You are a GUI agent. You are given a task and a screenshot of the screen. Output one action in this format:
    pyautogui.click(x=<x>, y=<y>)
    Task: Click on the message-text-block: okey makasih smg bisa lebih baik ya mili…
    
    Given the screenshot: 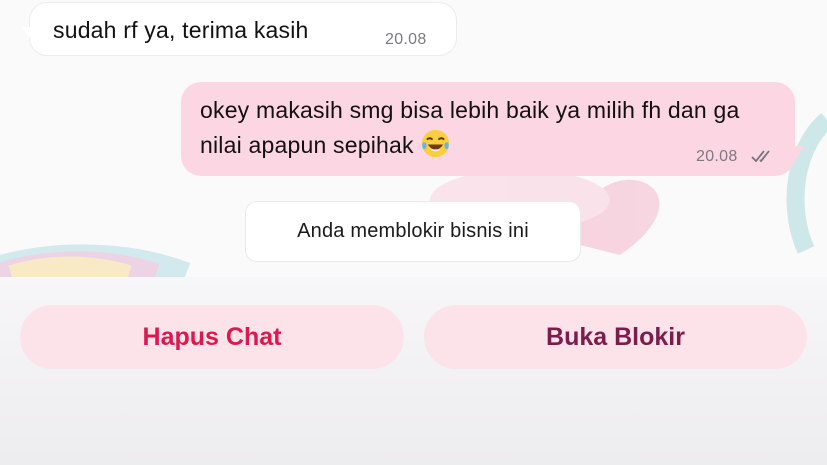 What is the action you would take?
    pyautogui.click(x=490, y=128)
    